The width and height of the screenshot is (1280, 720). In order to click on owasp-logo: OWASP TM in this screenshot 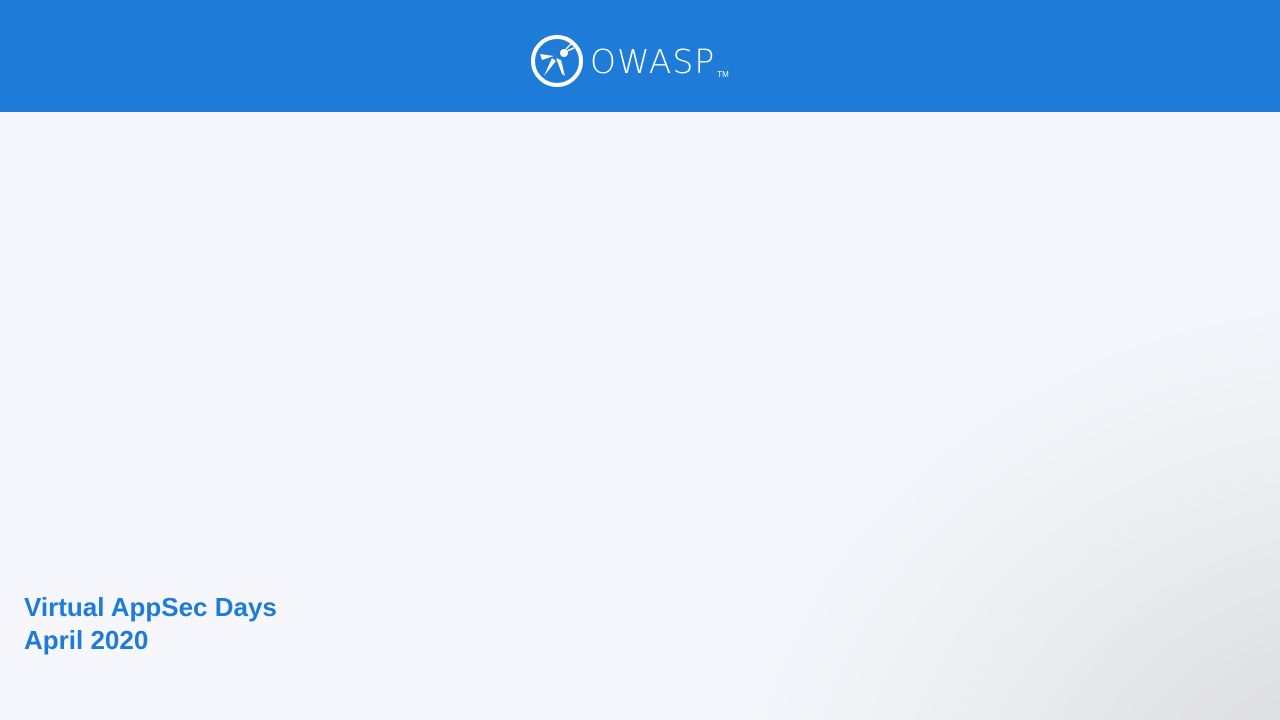, I will do `click(629, 61)`.